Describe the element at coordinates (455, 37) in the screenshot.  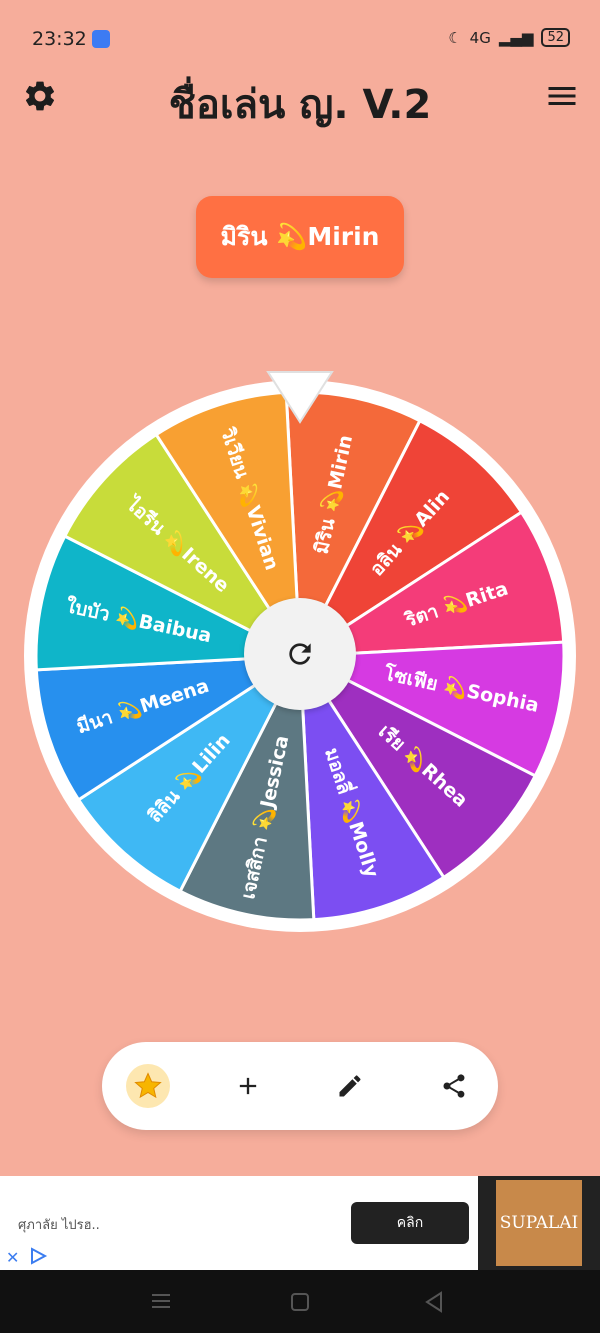
I see `moon-icon: ☾` at that location.